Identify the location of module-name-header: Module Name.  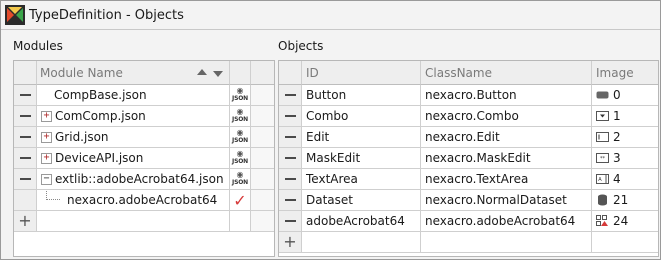
(133, 73).